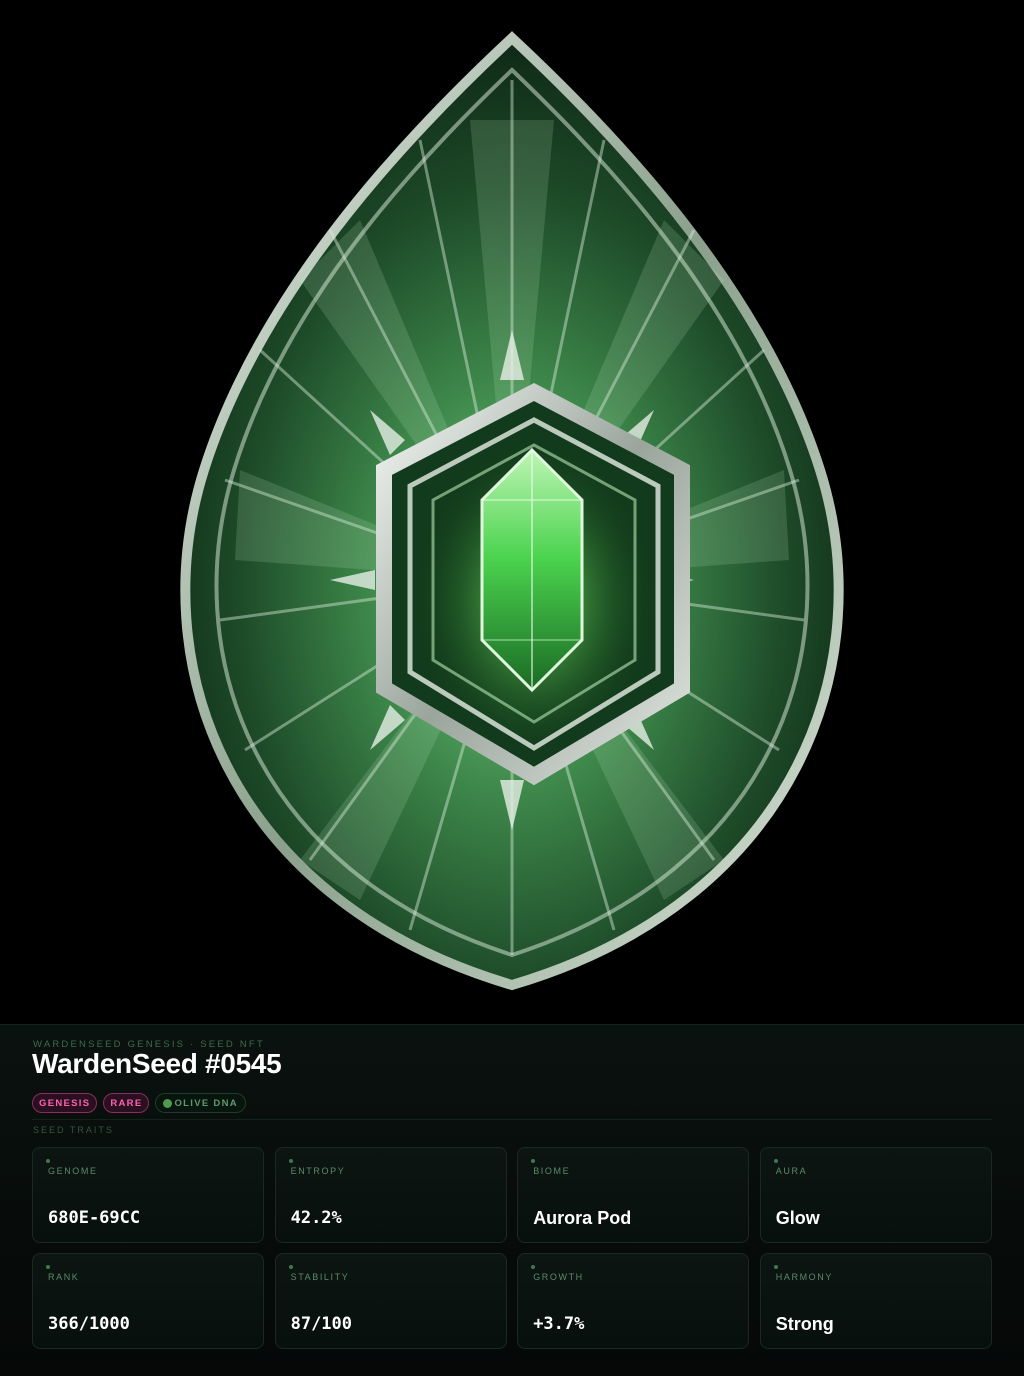  I want to click on trait-label: HARMONY, so click(804, 1277).